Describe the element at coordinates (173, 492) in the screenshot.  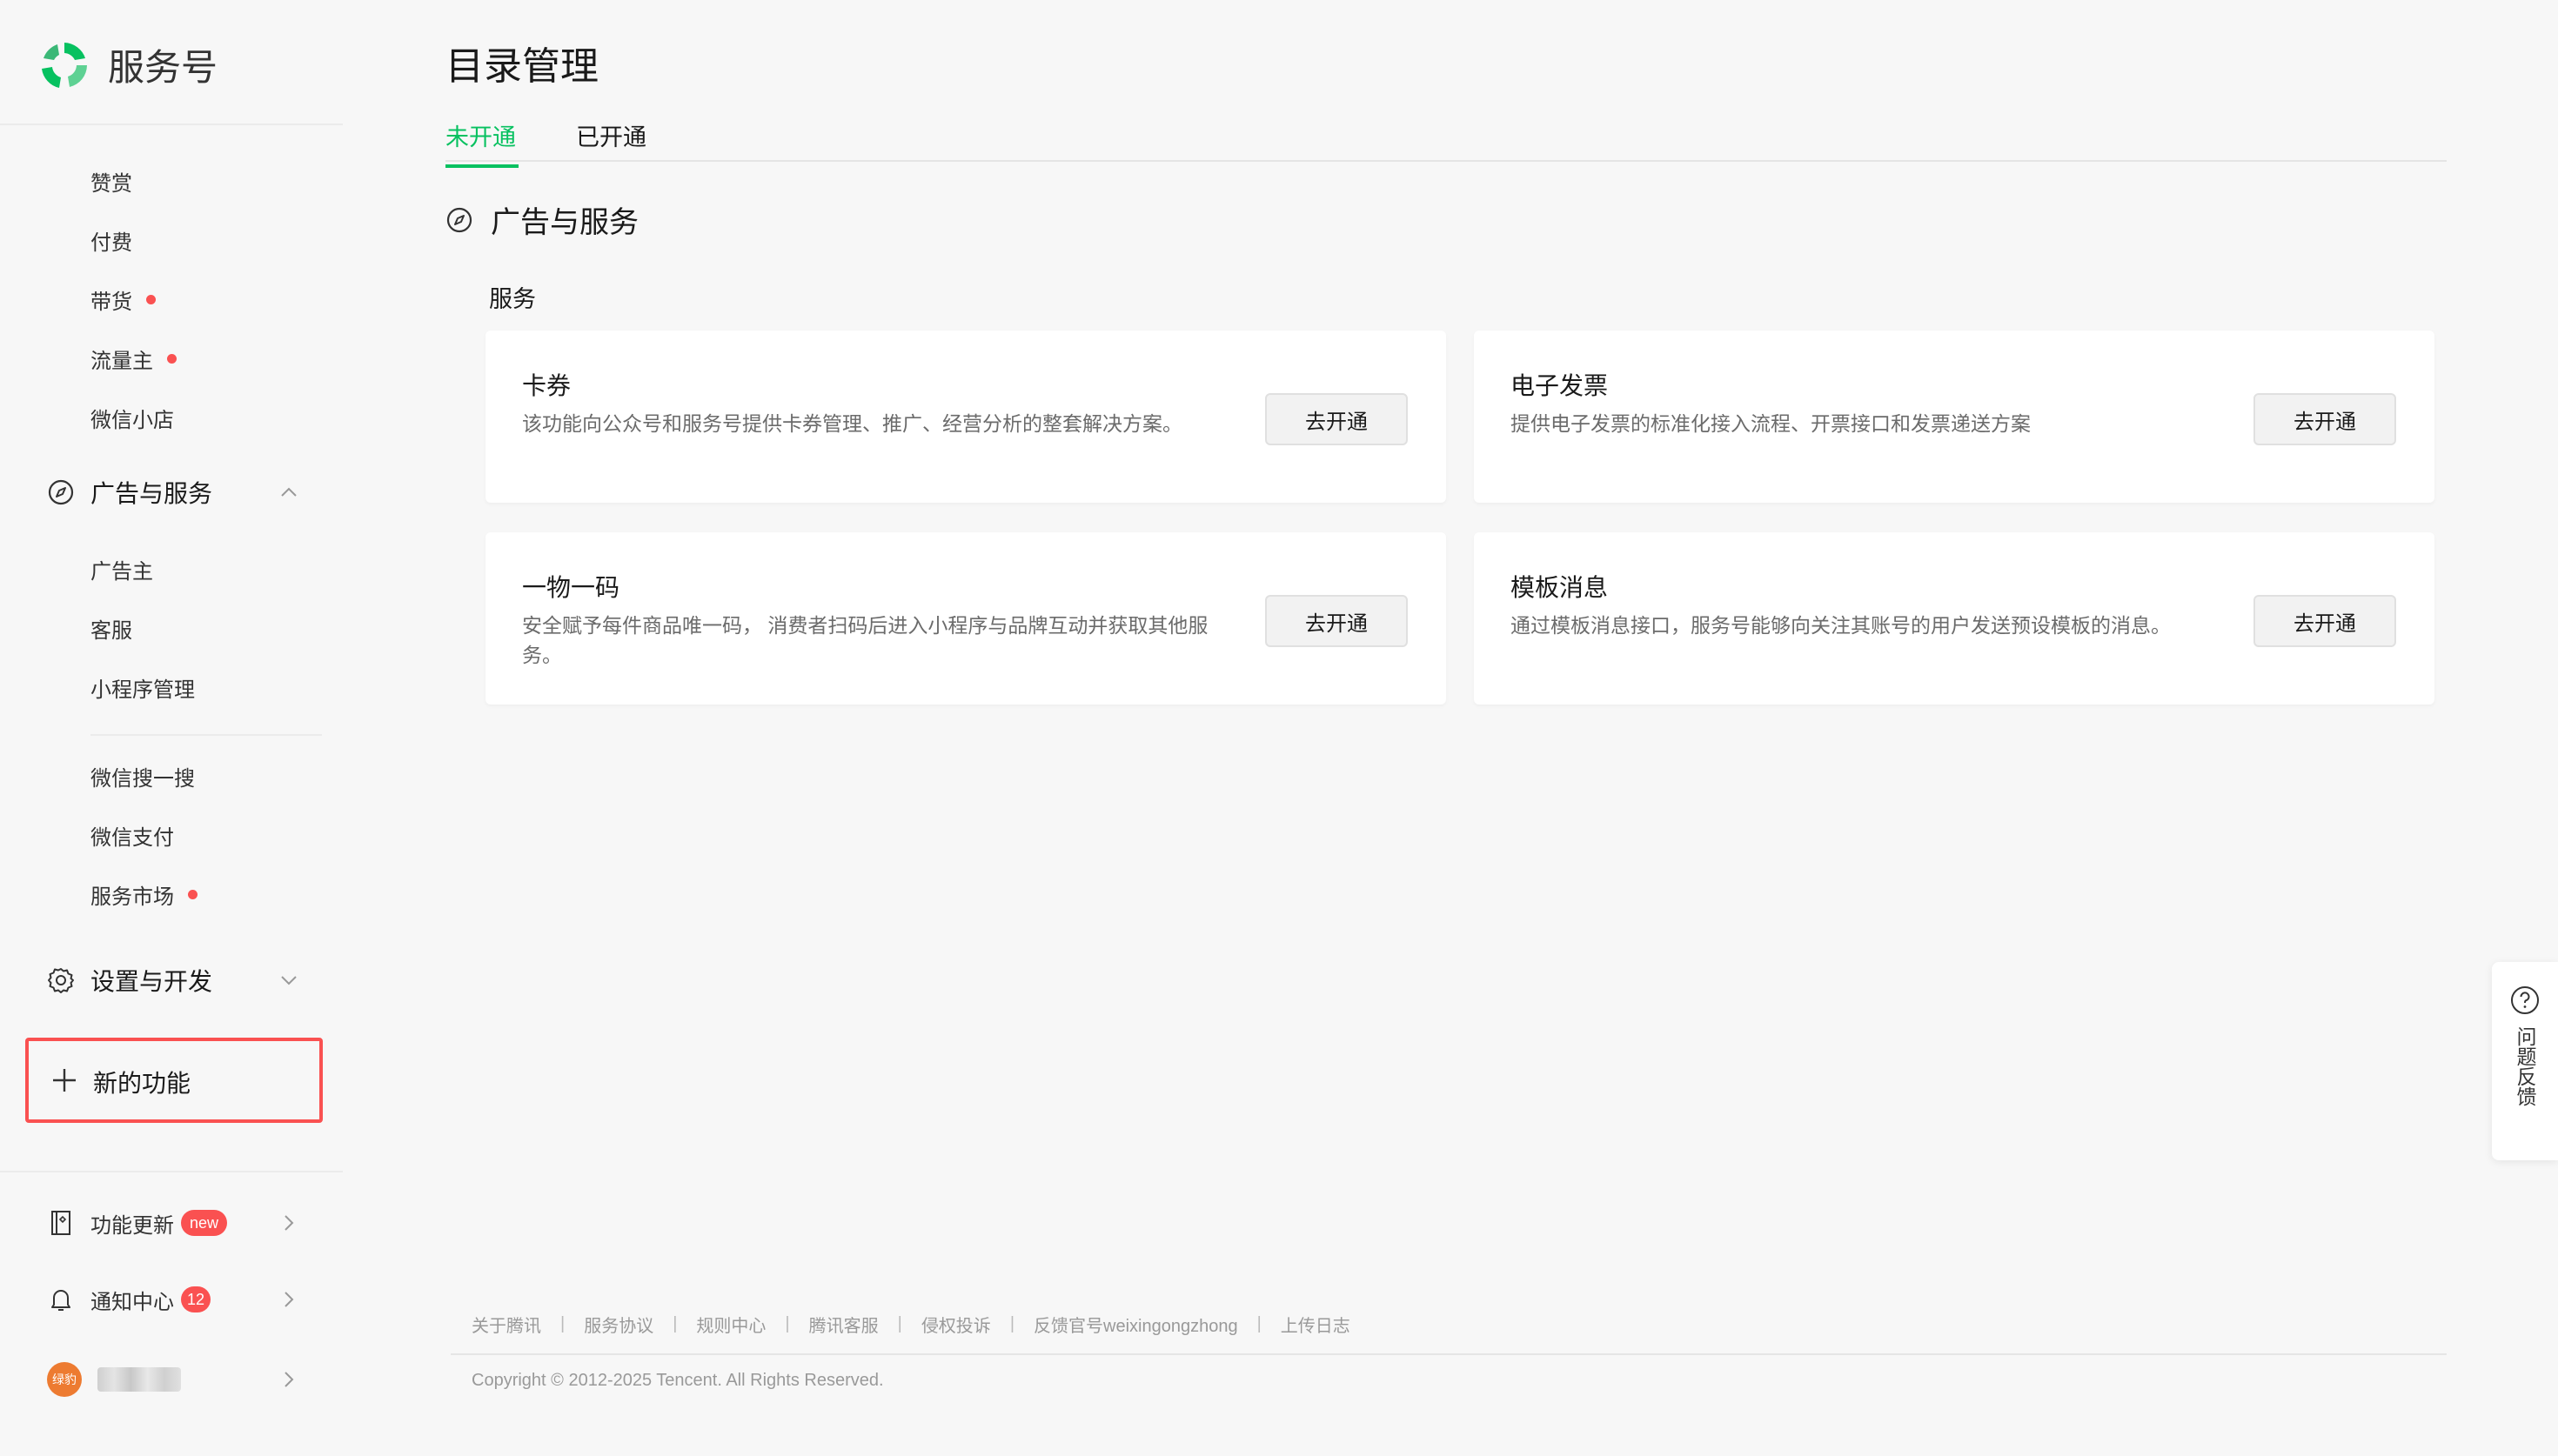
I see `sidebar-group-ads-services: 广告与服务` at that location.